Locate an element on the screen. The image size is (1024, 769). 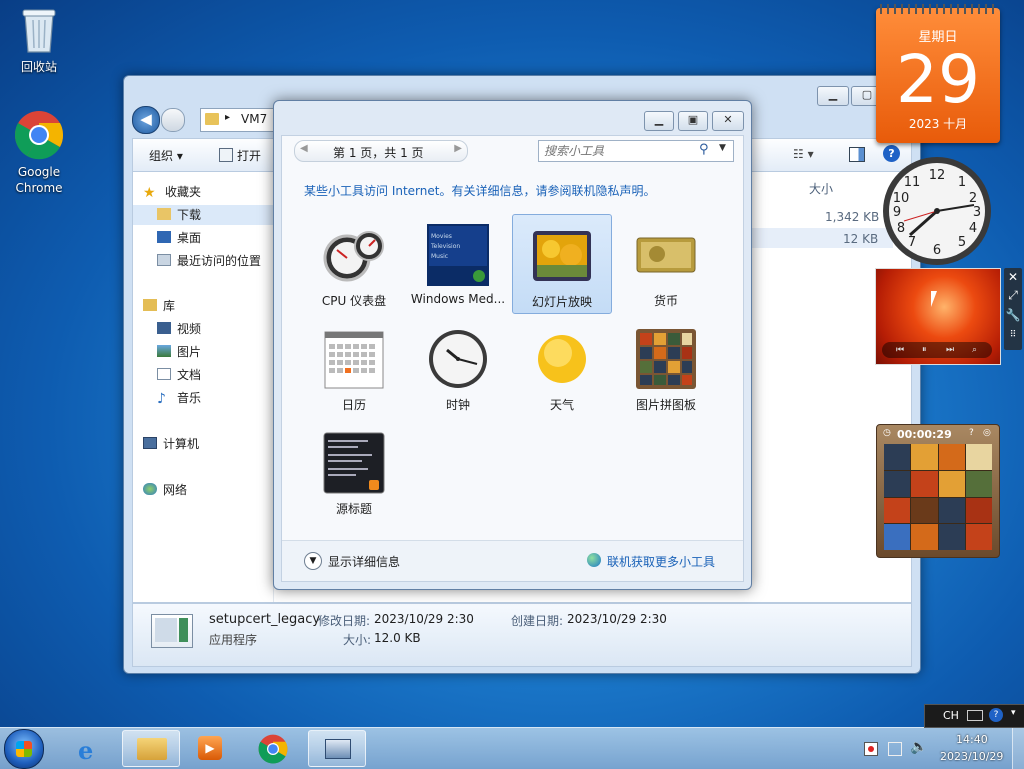
taskbar-explorer-button is located at coordinates (151, 748).